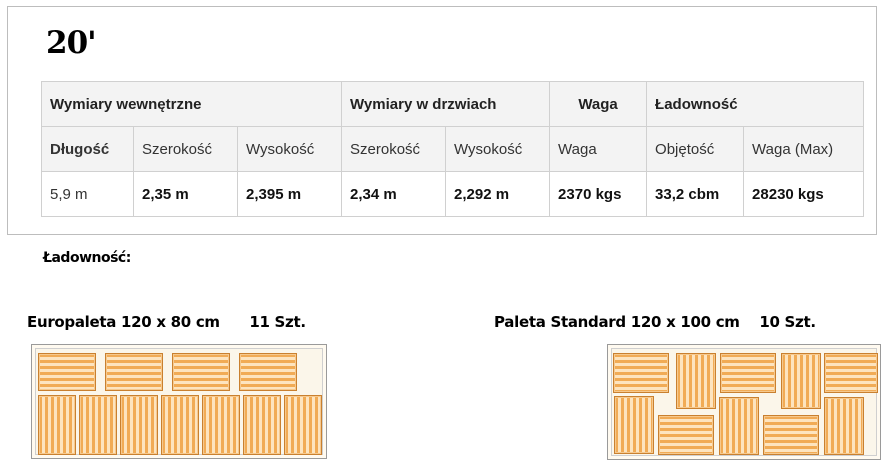 The width and height of the screenshot is (887, 472). I want to click on loading-title: Ładowność:, so click(87, 258).